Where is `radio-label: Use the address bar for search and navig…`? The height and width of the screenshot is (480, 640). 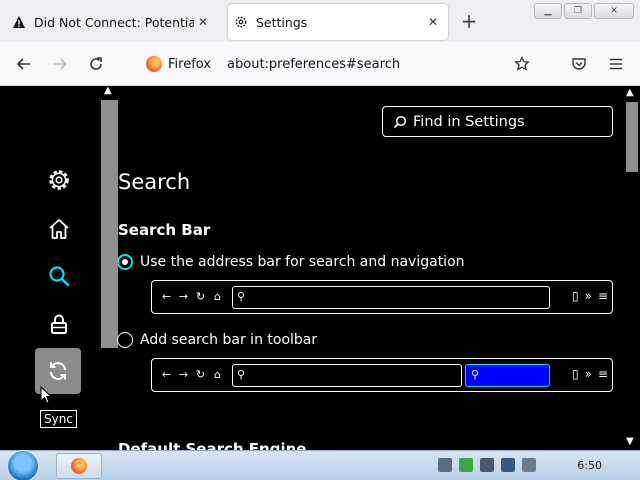
radio-label: Use the address bar for search and navig… is located at coordinates (302, 262).